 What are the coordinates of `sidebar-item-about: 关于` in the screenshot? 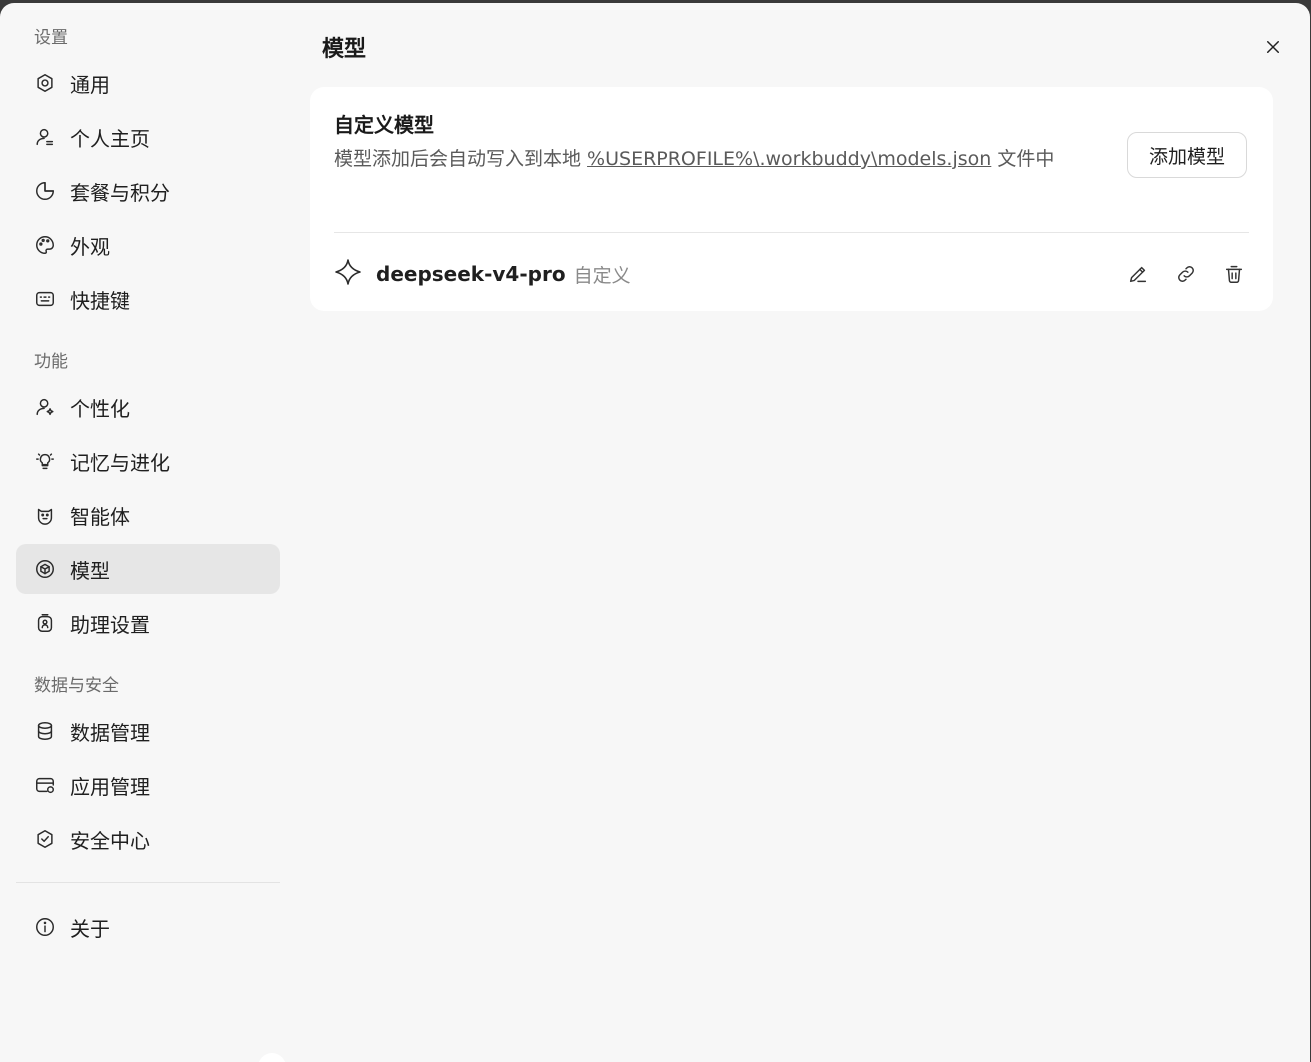 It's located at (148, 927).